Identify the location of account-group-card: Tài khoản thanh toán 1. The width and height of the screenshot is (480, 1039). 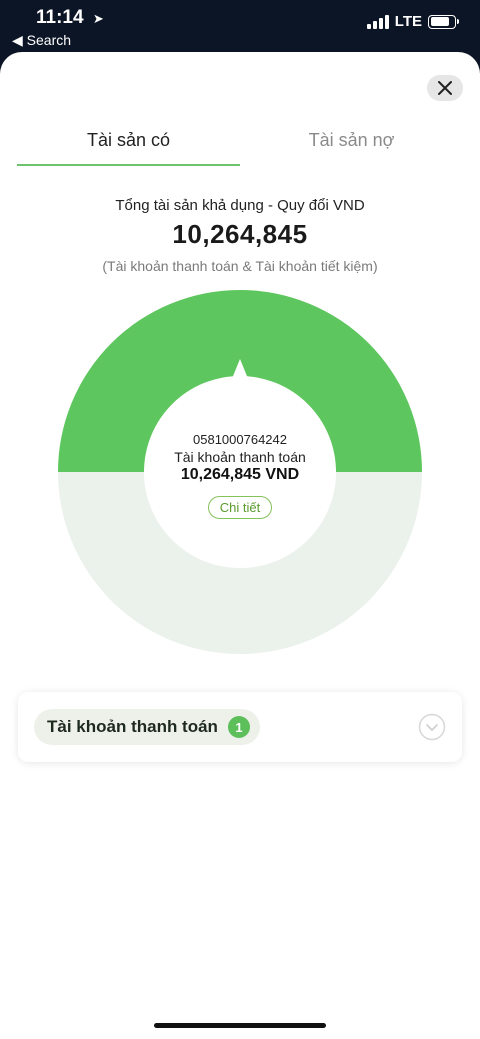
(240, 727).